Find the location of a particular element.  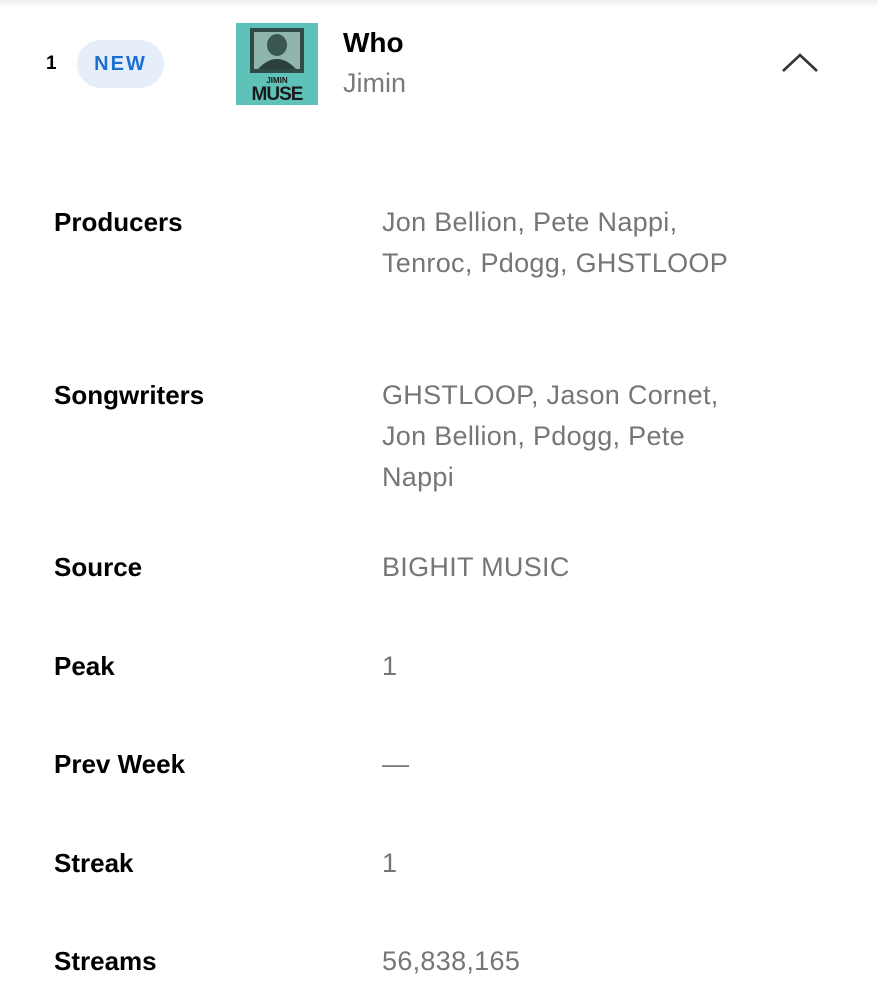

collapse-button is located at coordinates (800, 62).